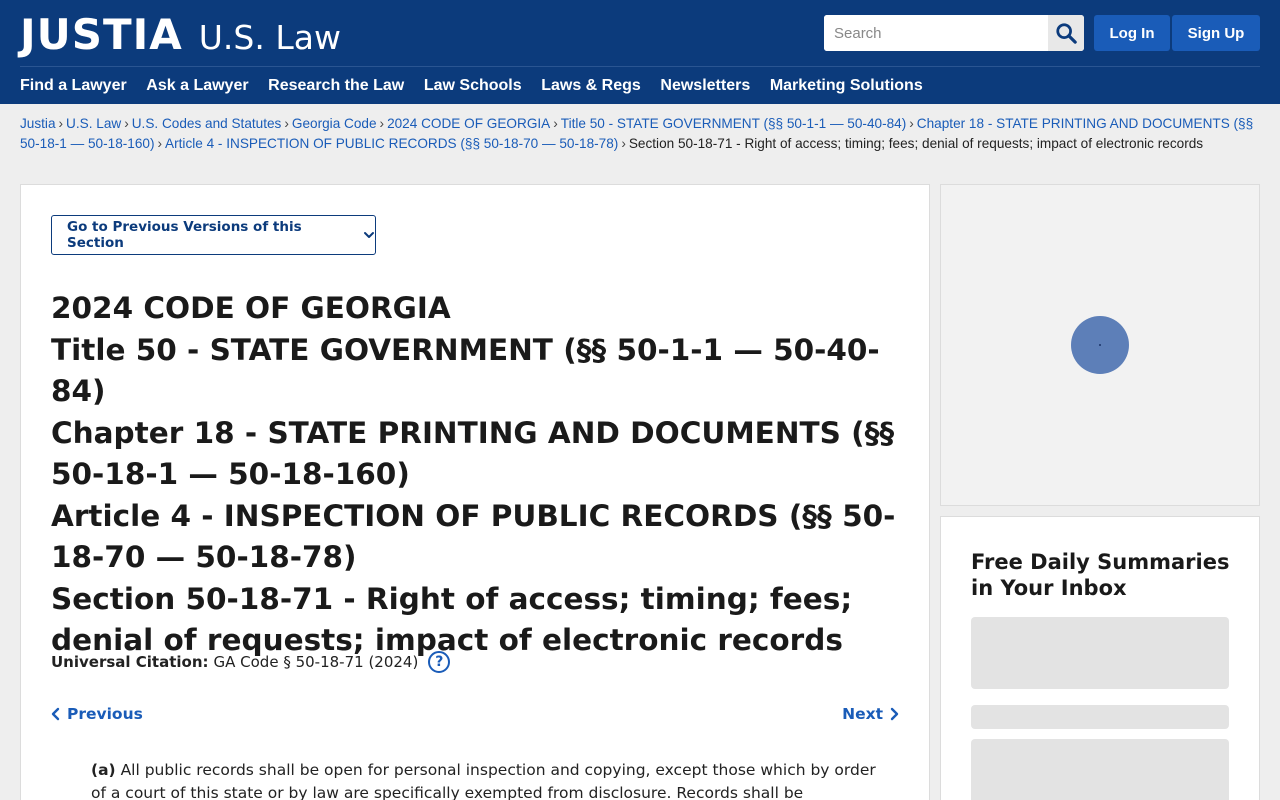 The width and height of the screenshot is (1280, 800). I want to click on nav-research-the-law: Research the Law, so click(336, 86).